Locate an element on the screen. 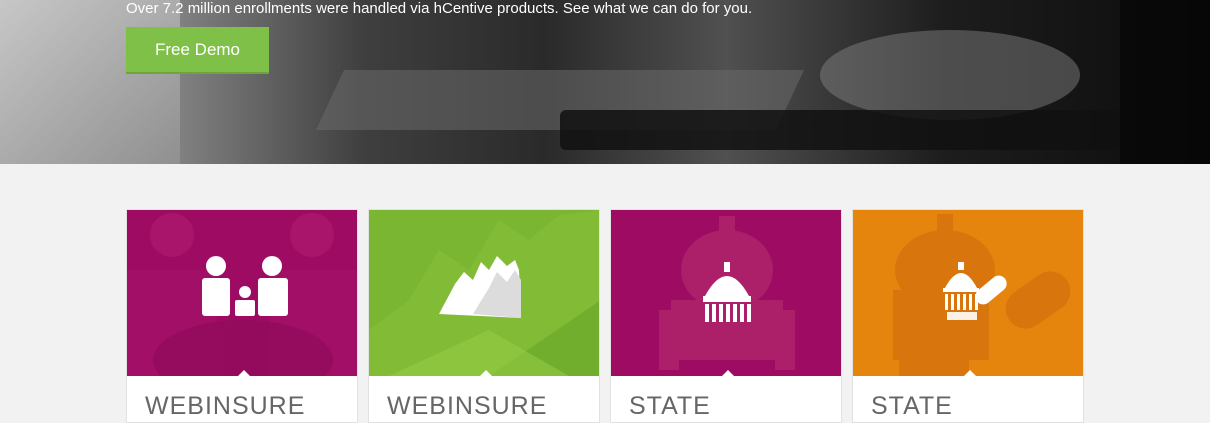 The image size is (1210, 423). product-card-state-2: STATE is located at coordinates (968, 316).